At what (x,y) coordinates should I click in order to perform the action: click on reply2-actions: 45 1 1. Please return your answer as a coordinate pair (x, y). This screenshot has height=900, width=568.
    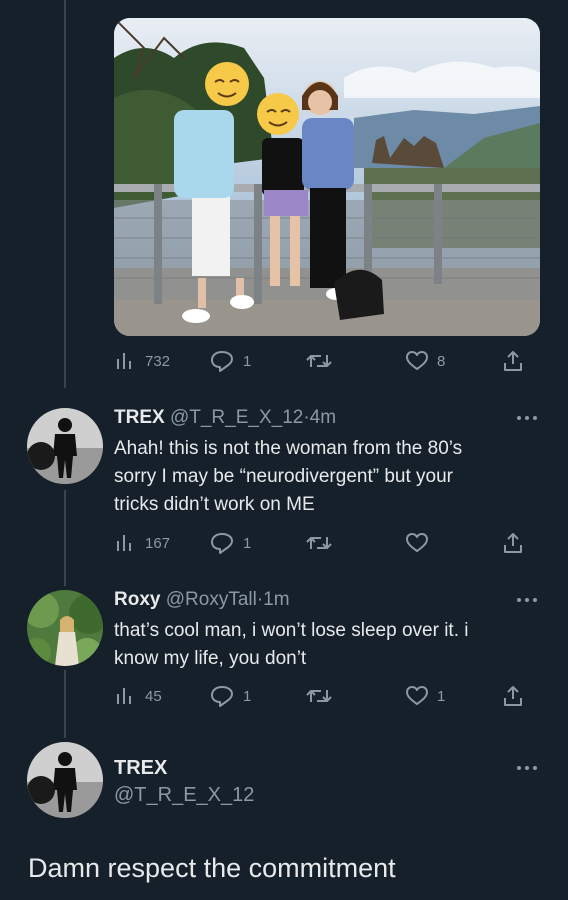
    Looking at the image, I should click on (320, 696).